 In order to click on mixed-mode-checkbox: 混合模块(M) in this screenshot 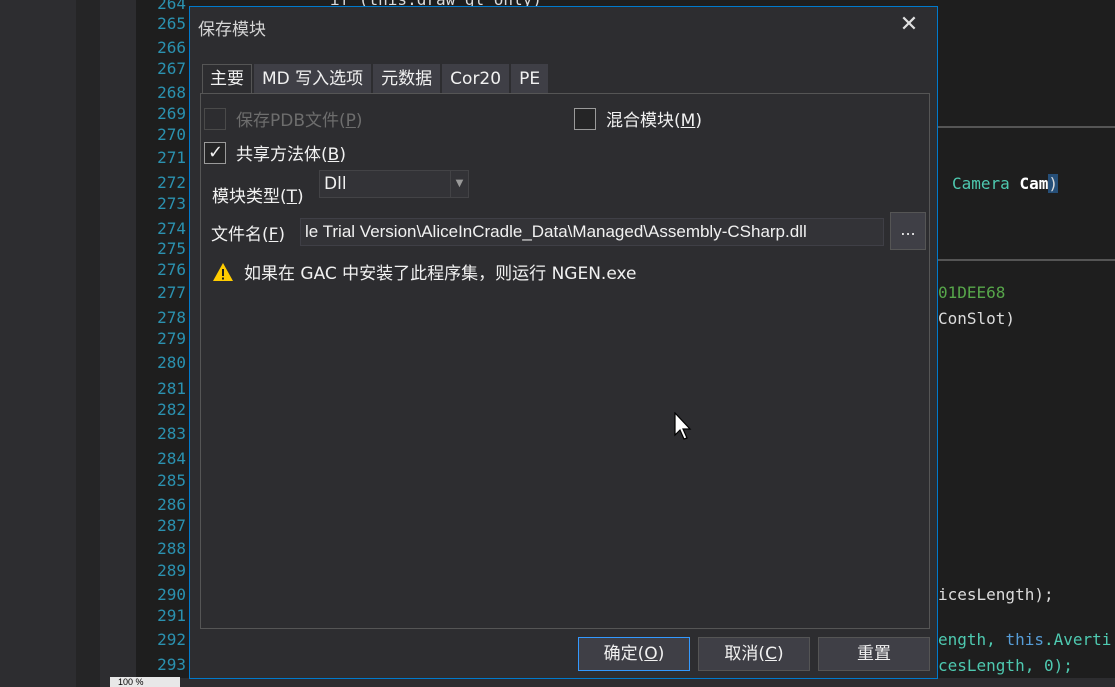, I will do `click(638, 118)`.